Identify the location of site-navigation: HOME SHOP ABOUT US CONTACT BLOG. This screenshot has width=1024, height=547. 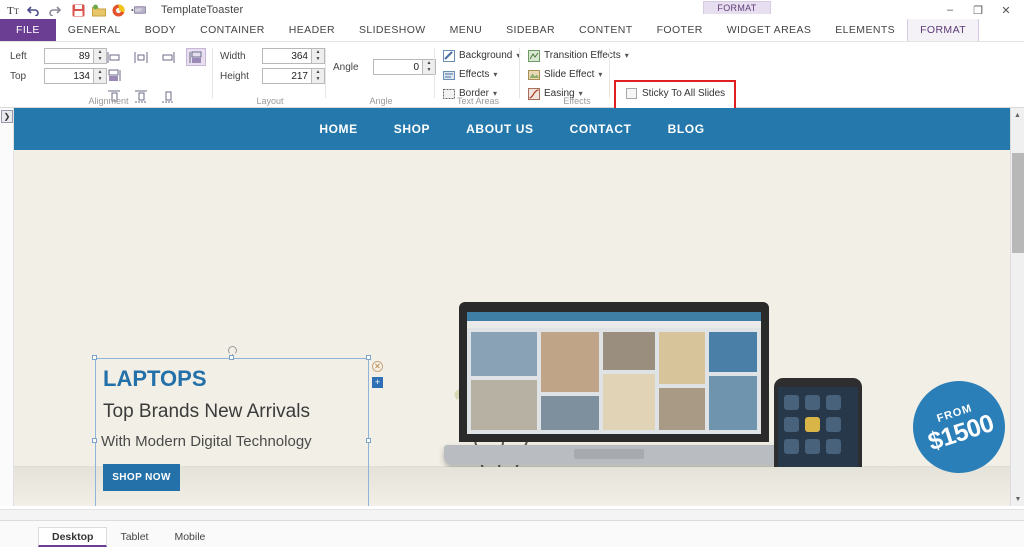
(512, 129).